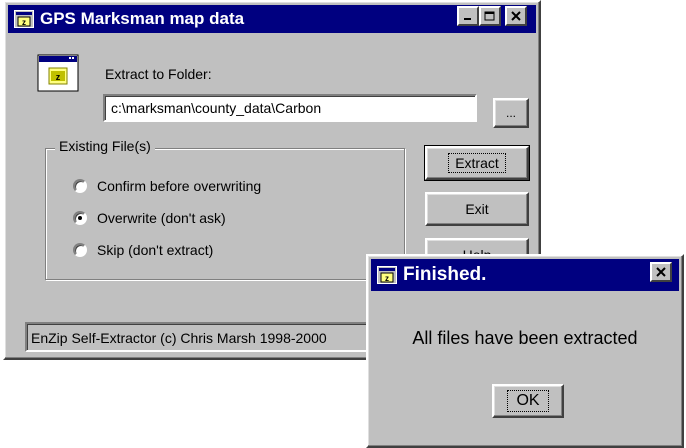  I want to click on finished-titlebar: z Finished., so click(525, 275).